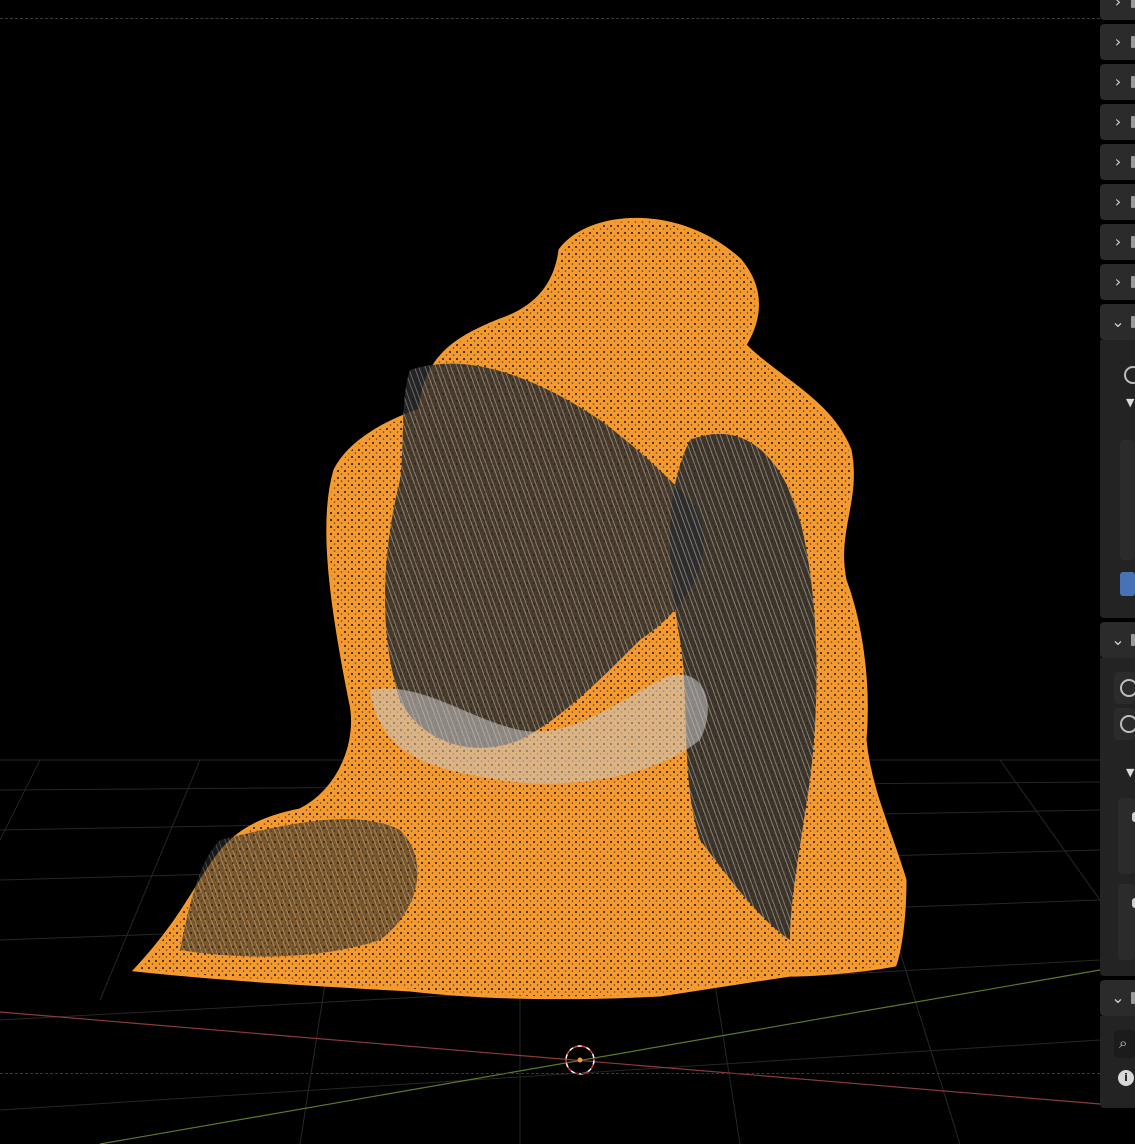 This screenshot has height=1144, width=1135. I want to click on panel-header-2: ›, so click(1117, 42).